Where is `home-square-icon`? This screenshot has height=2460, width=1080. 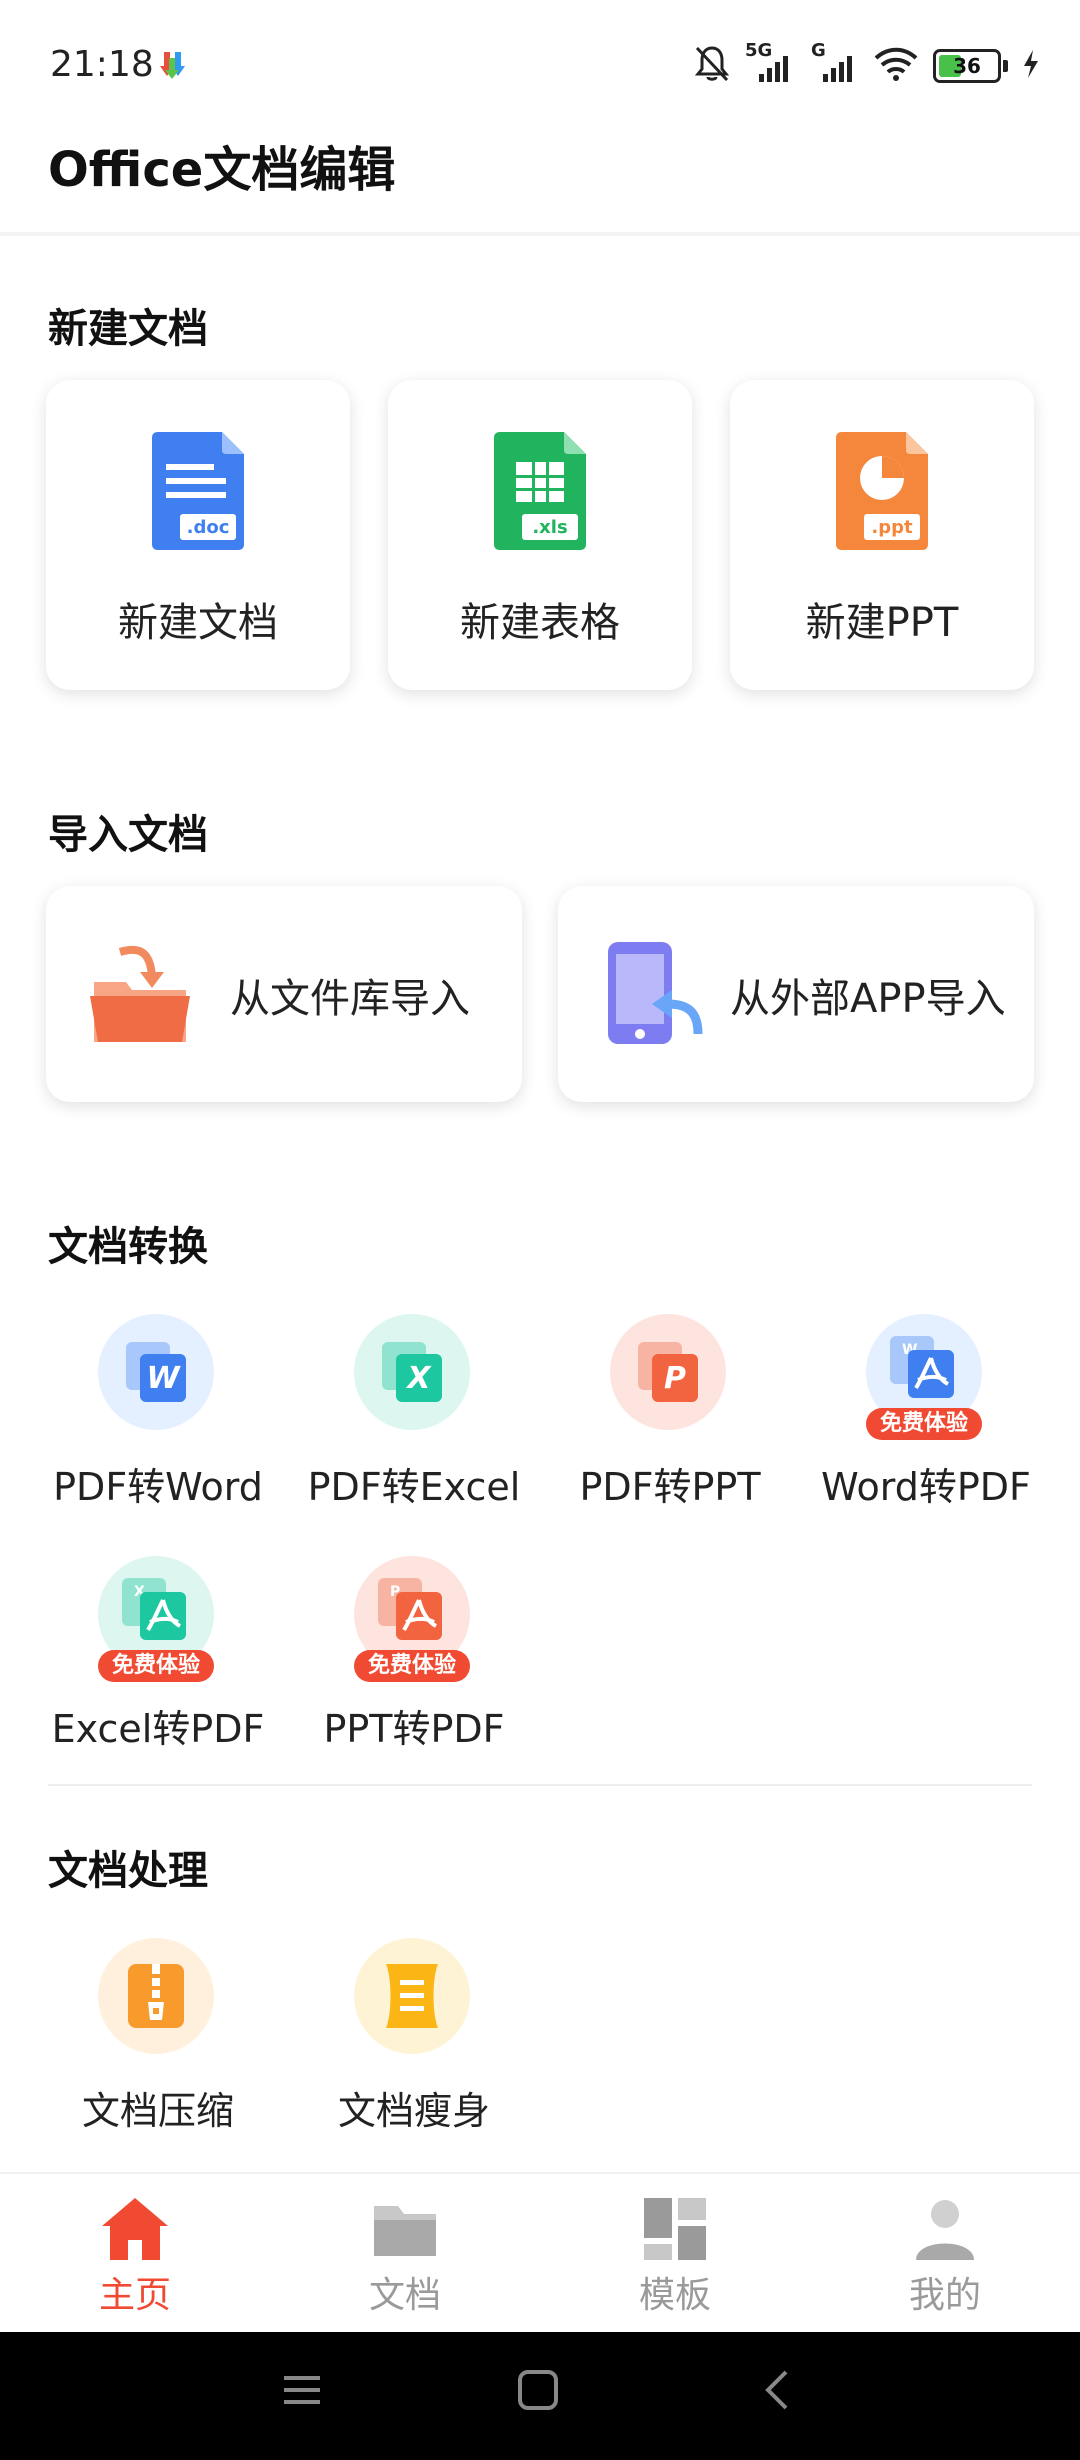
home-square-icon is located at coordinates (538, 2392).